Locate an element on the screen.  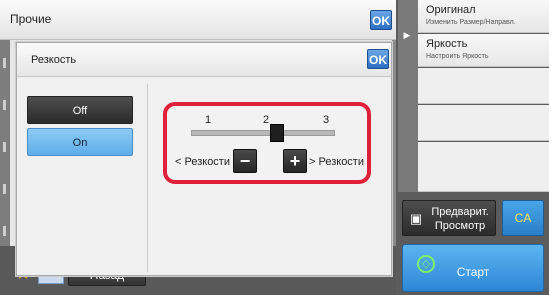
divider is located at coordinates (147, 178).